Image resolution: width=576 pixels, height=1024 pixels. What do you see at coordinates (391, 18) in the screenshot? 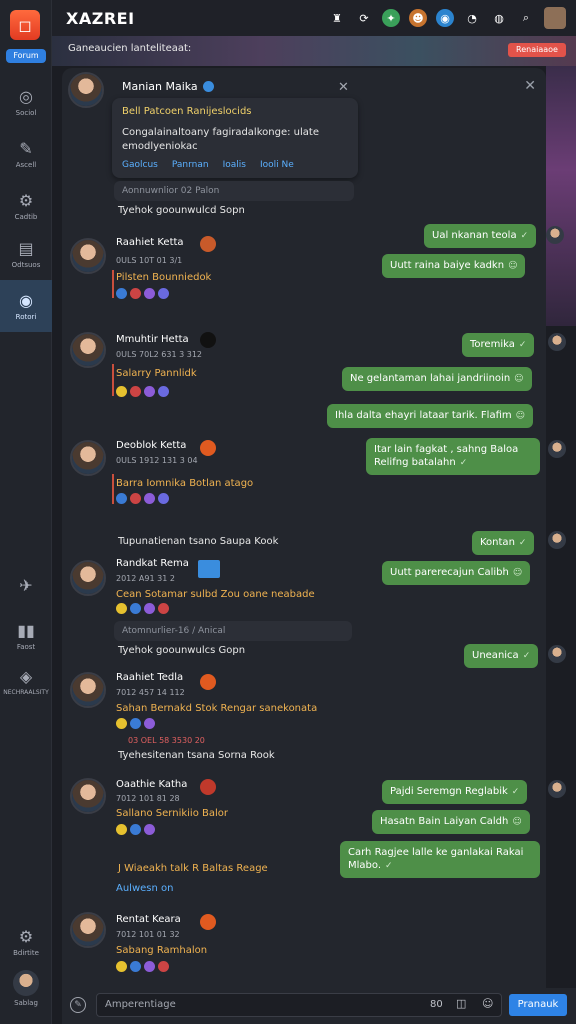
I see `game-icon: ✦` at bounding box center [391, 18].